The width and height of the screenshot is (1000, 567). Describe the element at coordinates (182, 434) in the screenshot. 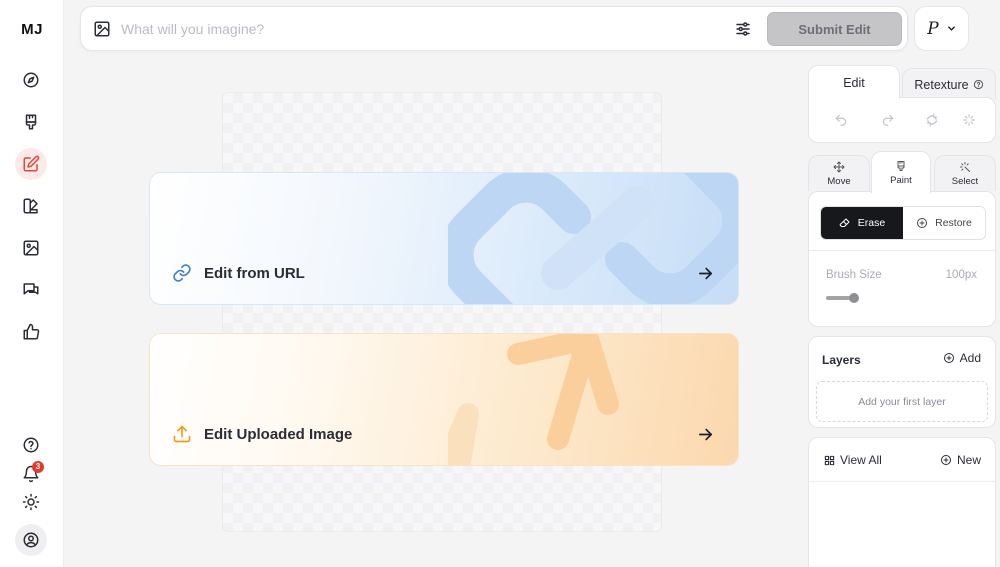

I see `upload-icon` at that location.